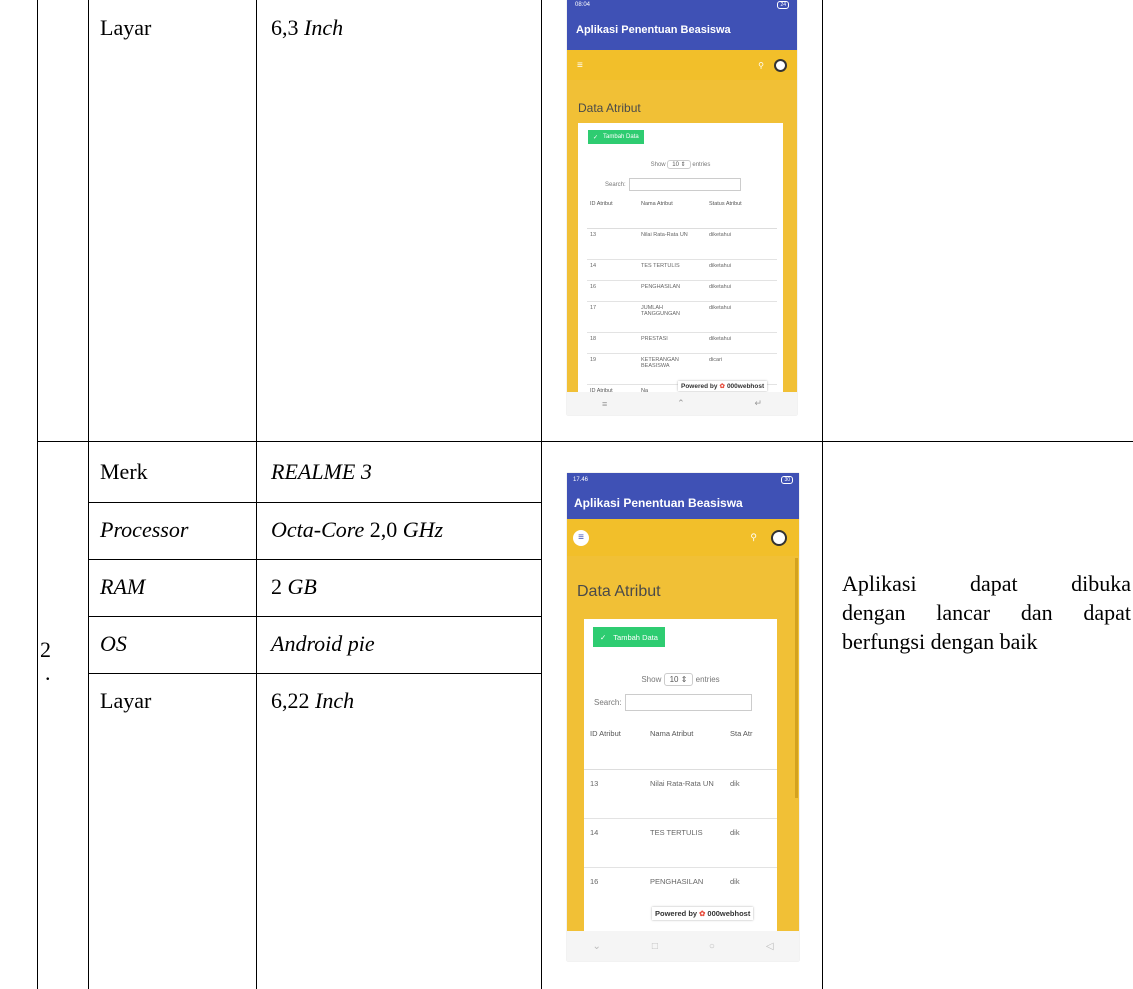 The image size is (1133, 989). Describe the element at coordinates (770, 946) in the screenshot. I see `phone2-nav-back-icon: ◁` at that location.